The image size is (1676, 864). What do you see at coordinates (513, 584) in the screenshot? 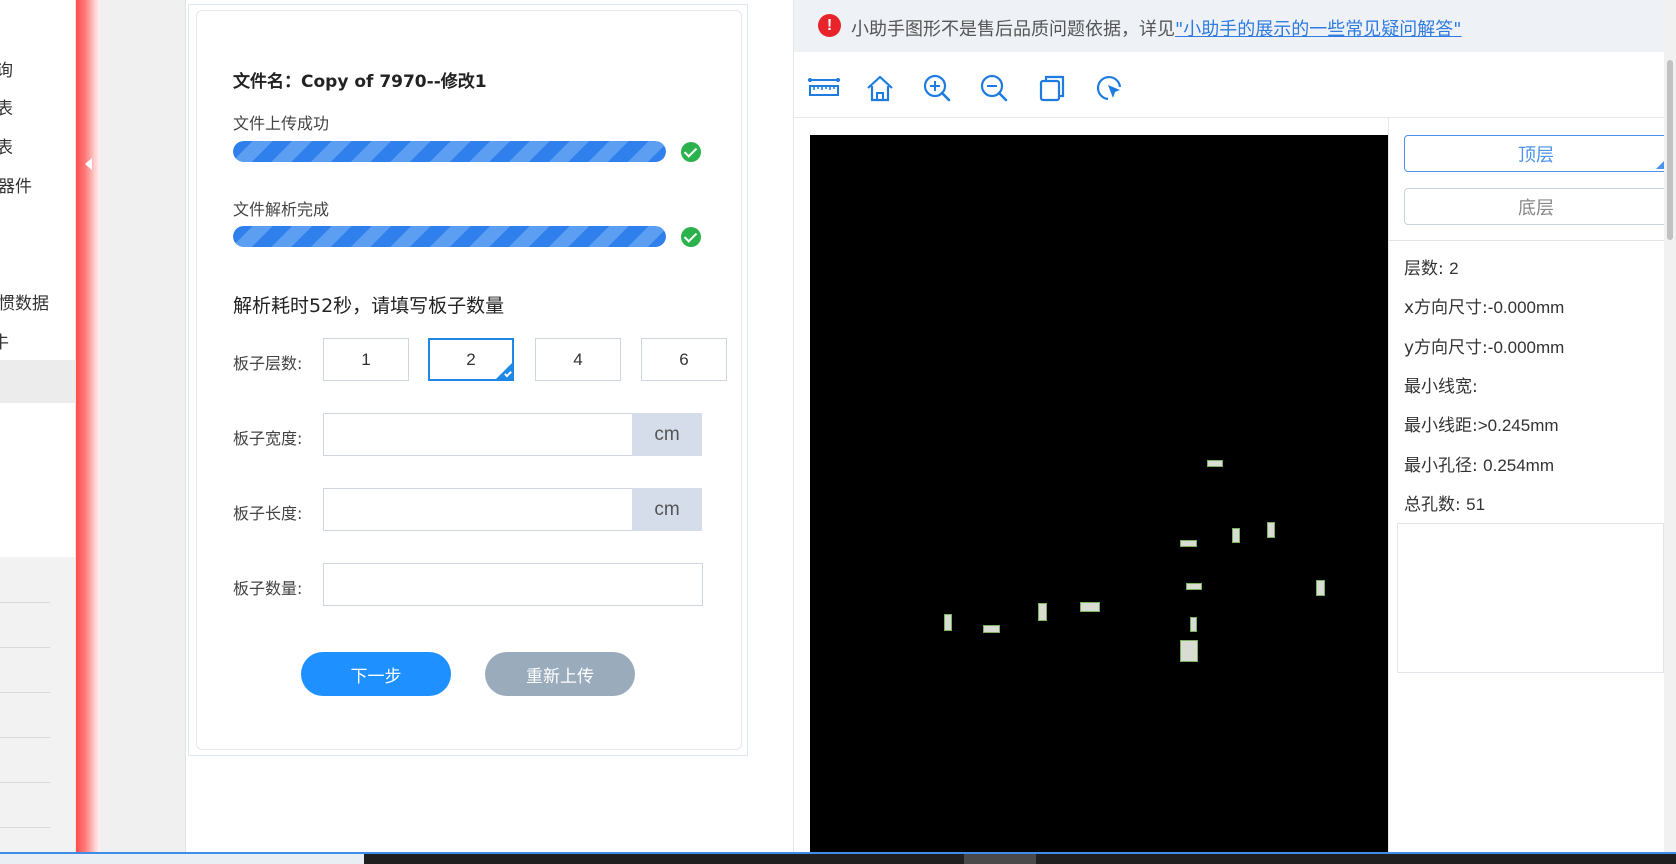
I see `quantity-input` at bounding box center [513, 584].